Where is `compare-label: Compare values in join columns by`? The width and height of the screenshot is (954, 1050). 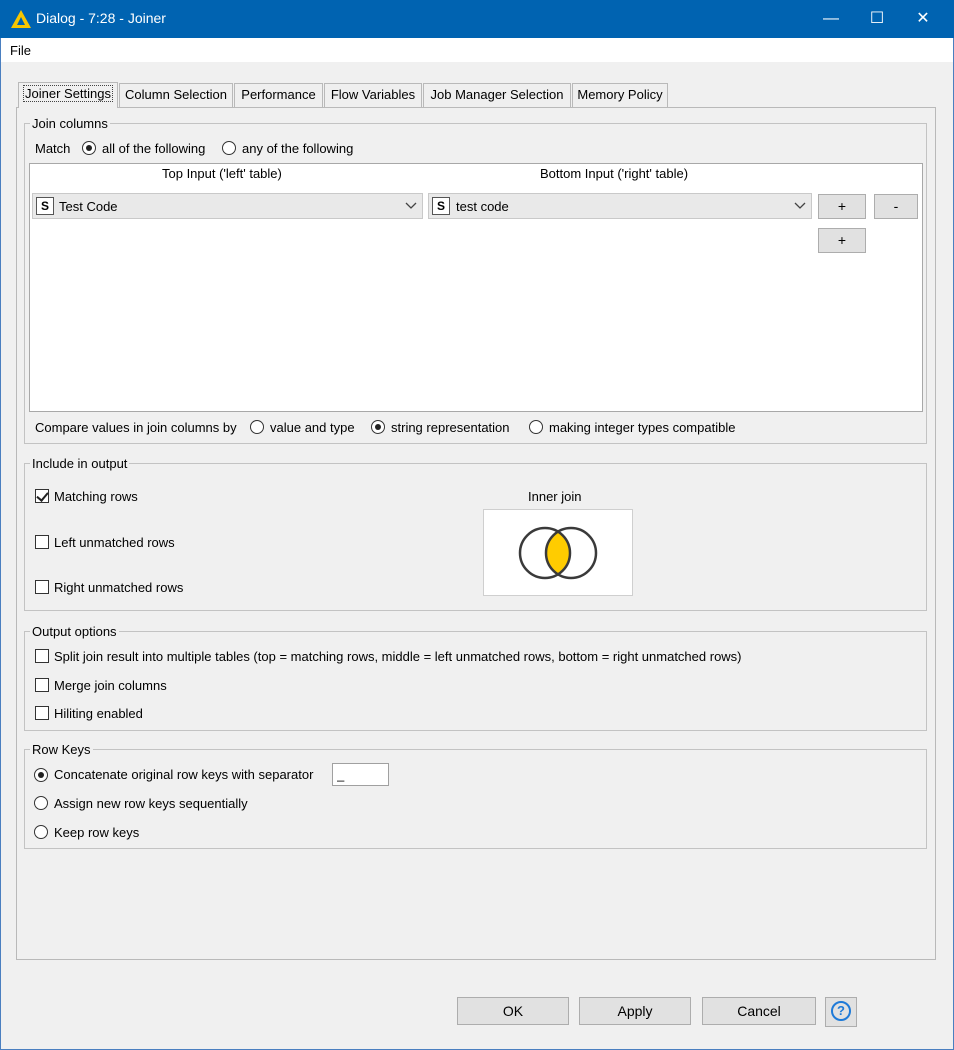 compare-label: Compare values in join columns by is located at coordinates (136, 427).